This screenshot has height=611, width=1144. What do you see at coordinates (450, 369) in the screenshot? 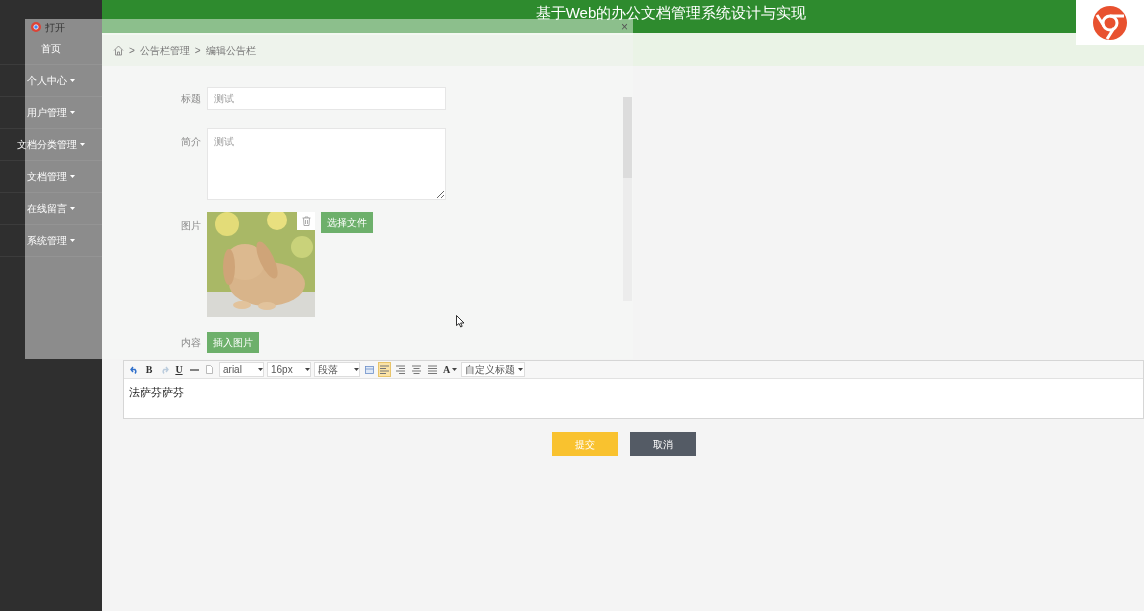
I see `font-color-button: A` at bounding box center [450, 369].